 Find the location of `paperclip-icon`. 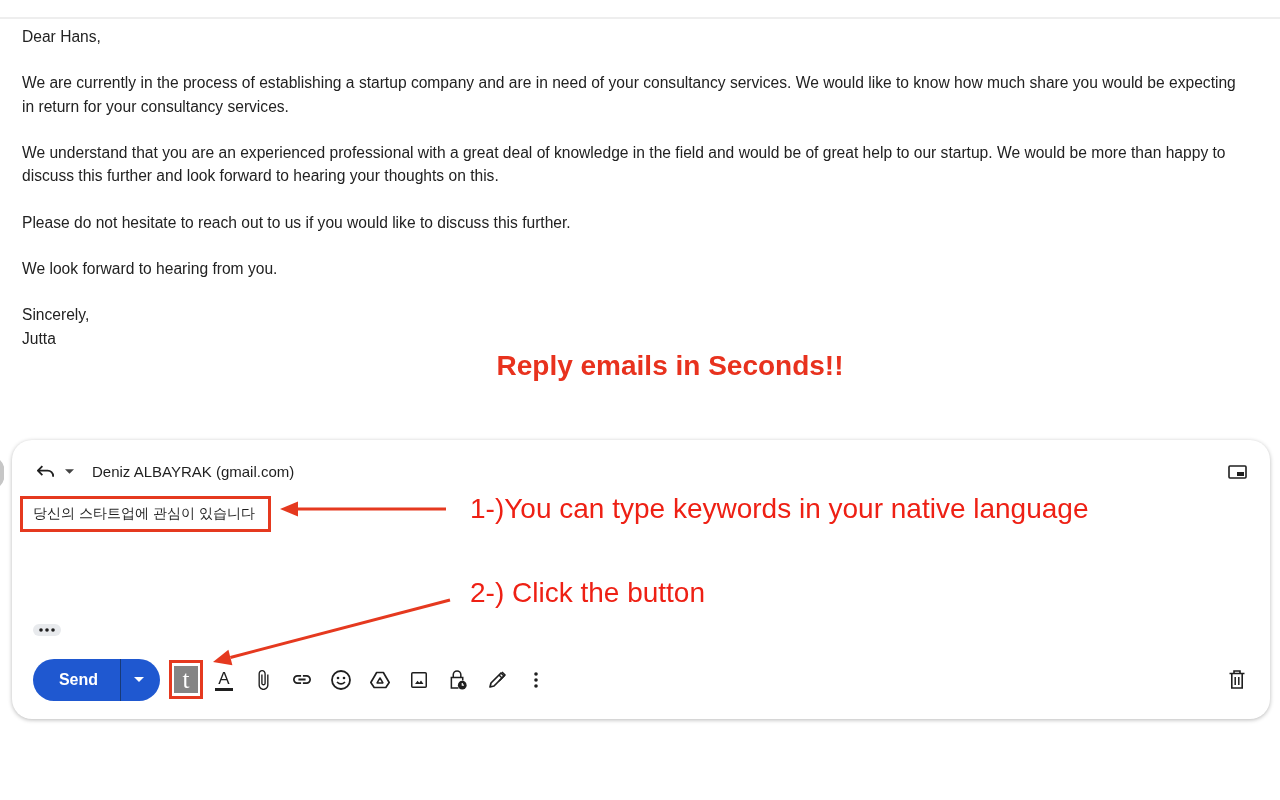

paperclip-icon is located at coordinates (263, 679).